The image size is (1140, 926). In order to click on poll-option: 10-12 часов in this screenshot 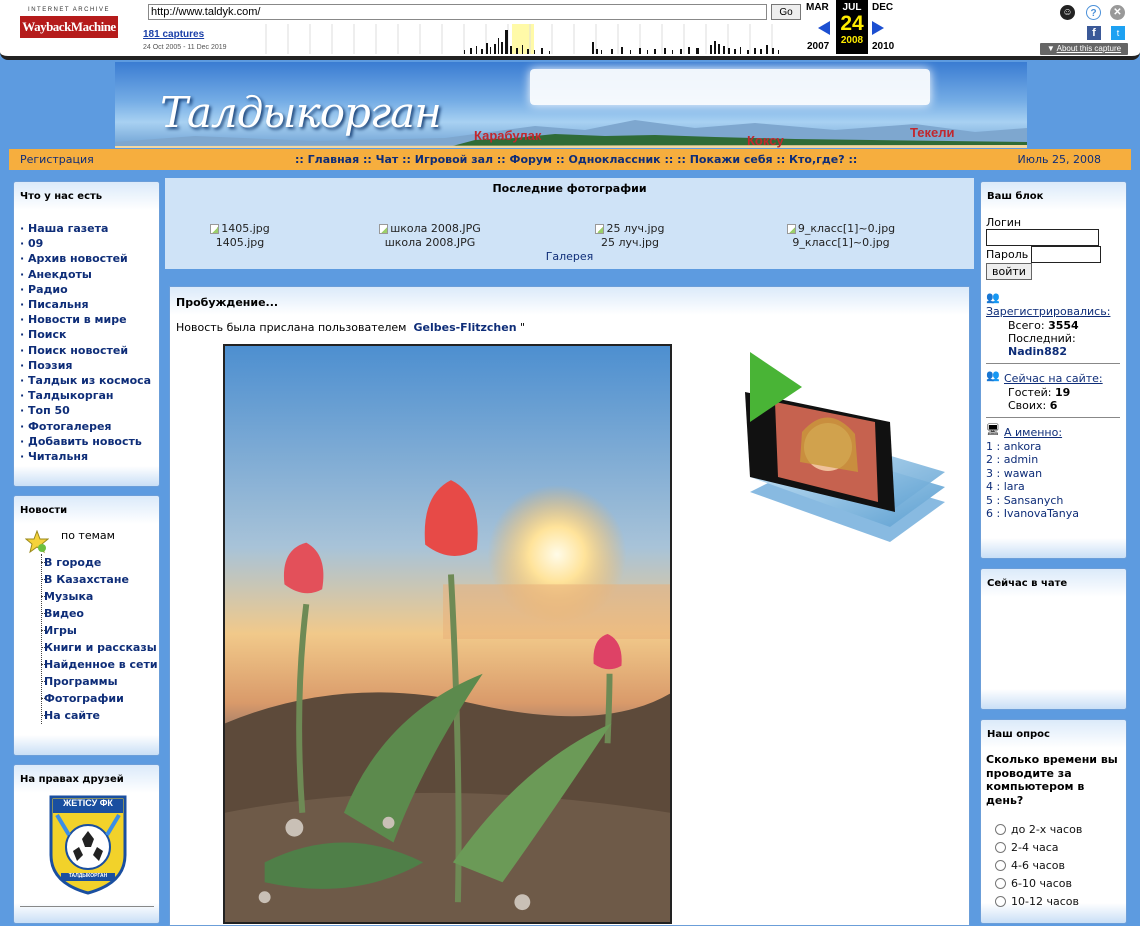, I will do `click(1037, 901)`.